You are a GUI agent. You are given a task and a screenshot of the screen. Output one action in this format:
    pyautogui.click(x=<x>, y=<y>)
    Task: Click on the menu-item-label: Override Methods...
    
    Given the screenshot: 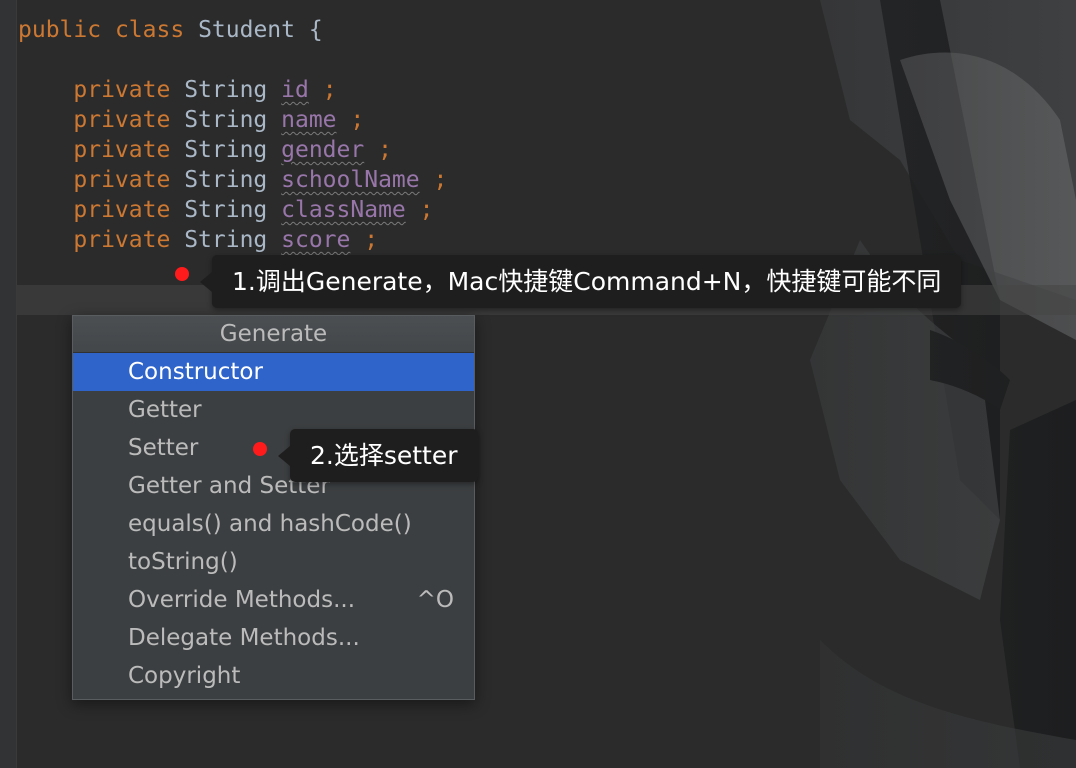 What is the action you would take?
    pyautogui.click(x=242, y=600)
    